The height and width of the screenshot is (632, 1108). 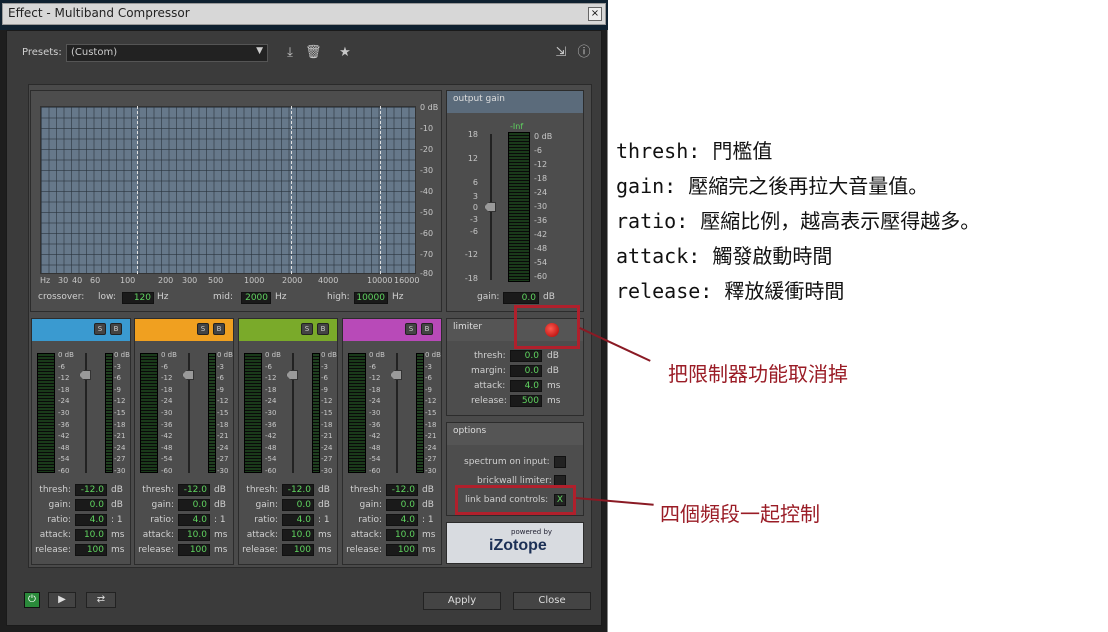 What do you see at coordinates (304, 14) in the screenshot?
I see `title-bar: Effect - Multiband Compressor ×` at bounding box center [304, 14].